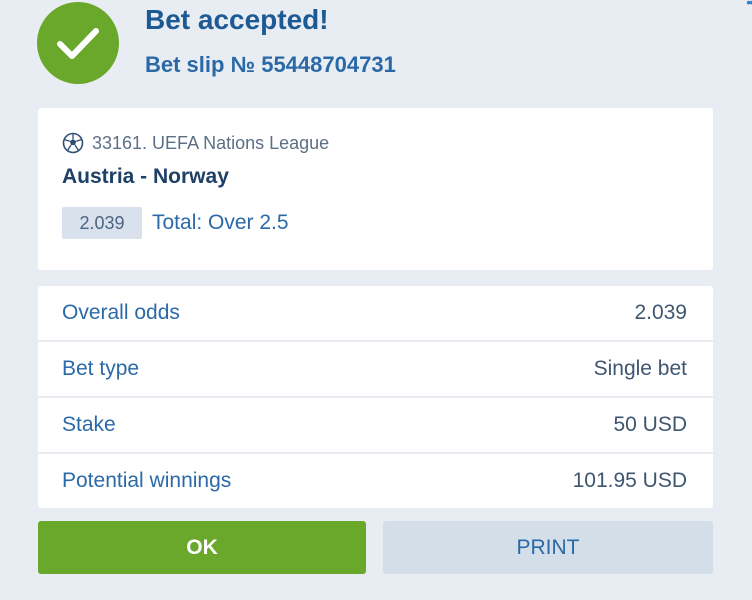 The width and height of the screenshot is (752, 600). What do you see at coordinates (121, 312) in the screenshot?
I see `detail-label: Overall odds` at bounding box center [121, 312].